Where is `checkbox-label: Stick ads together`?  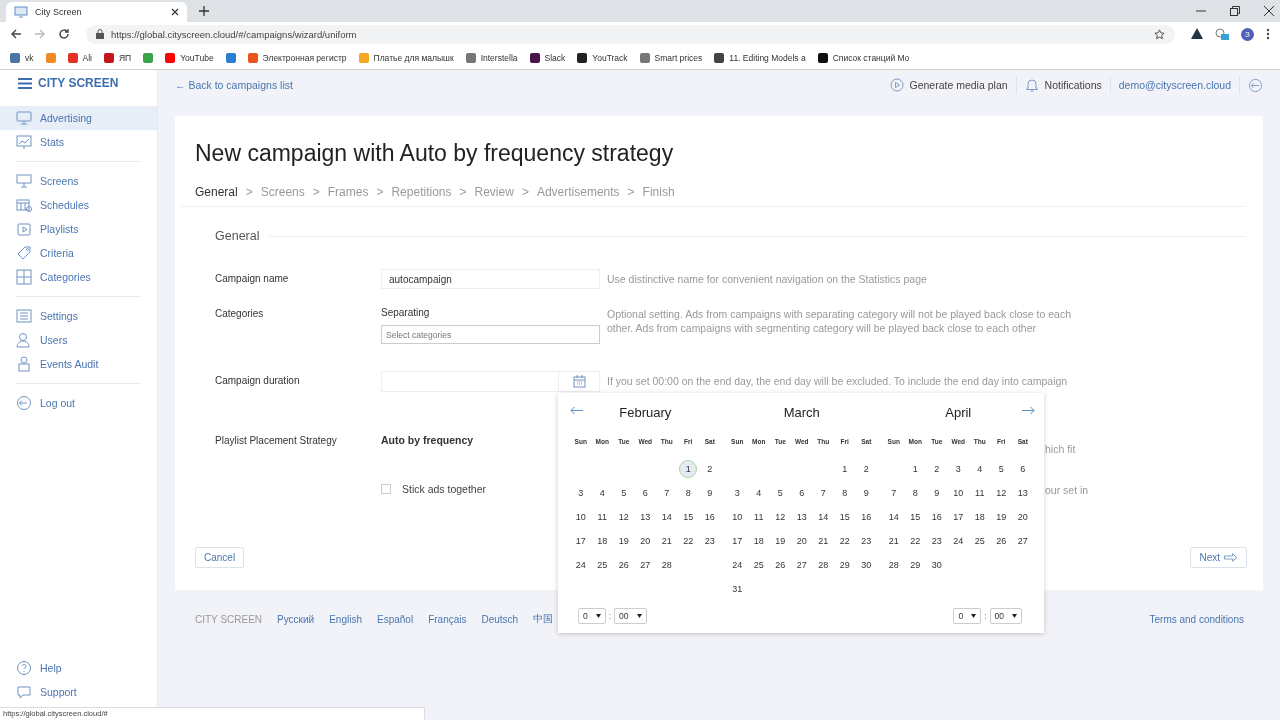 checkbox-label: Stick ads together is located at coordinates (444, 489).